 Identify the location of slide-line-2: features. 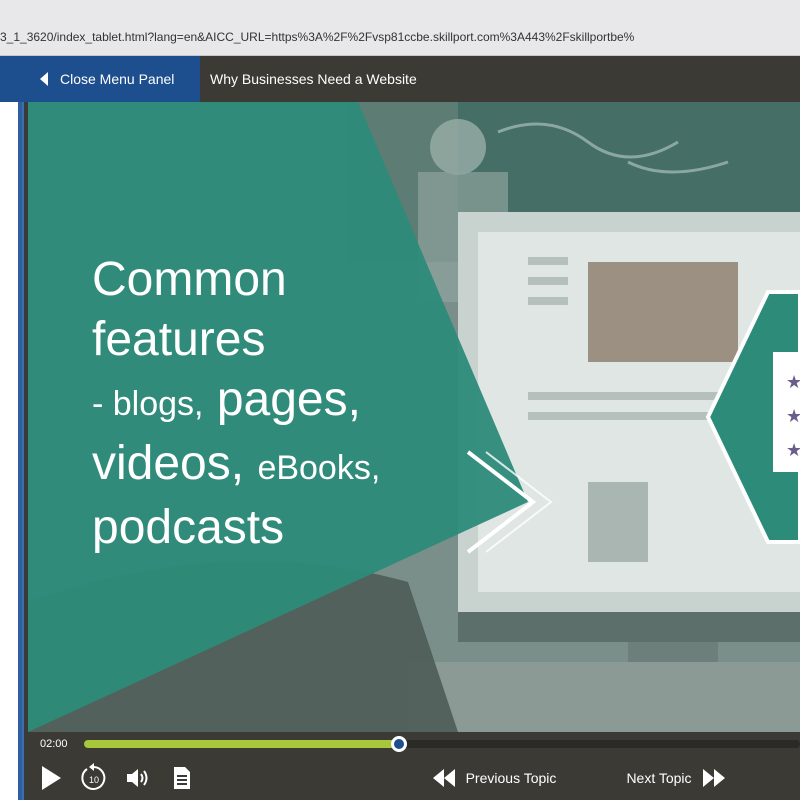
(179, 339).